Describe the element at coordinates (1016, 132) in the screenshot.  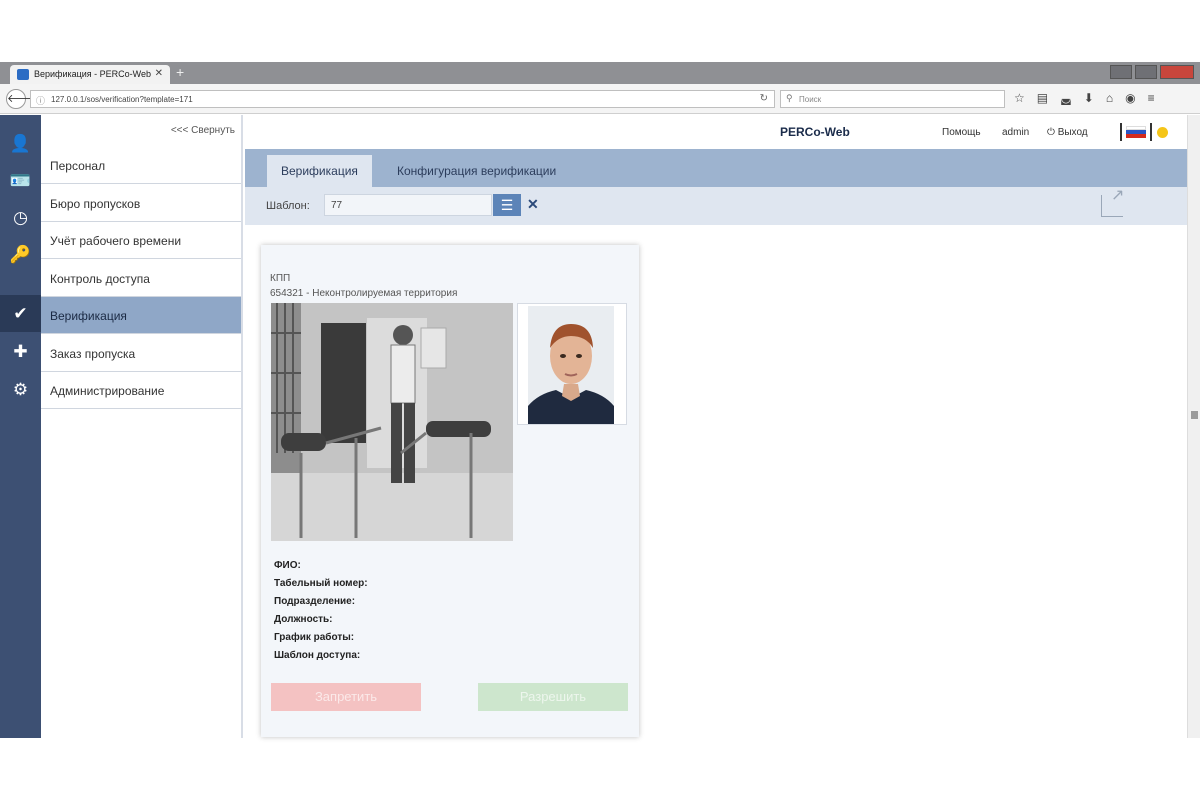
I see `user-name: admin` at that location.